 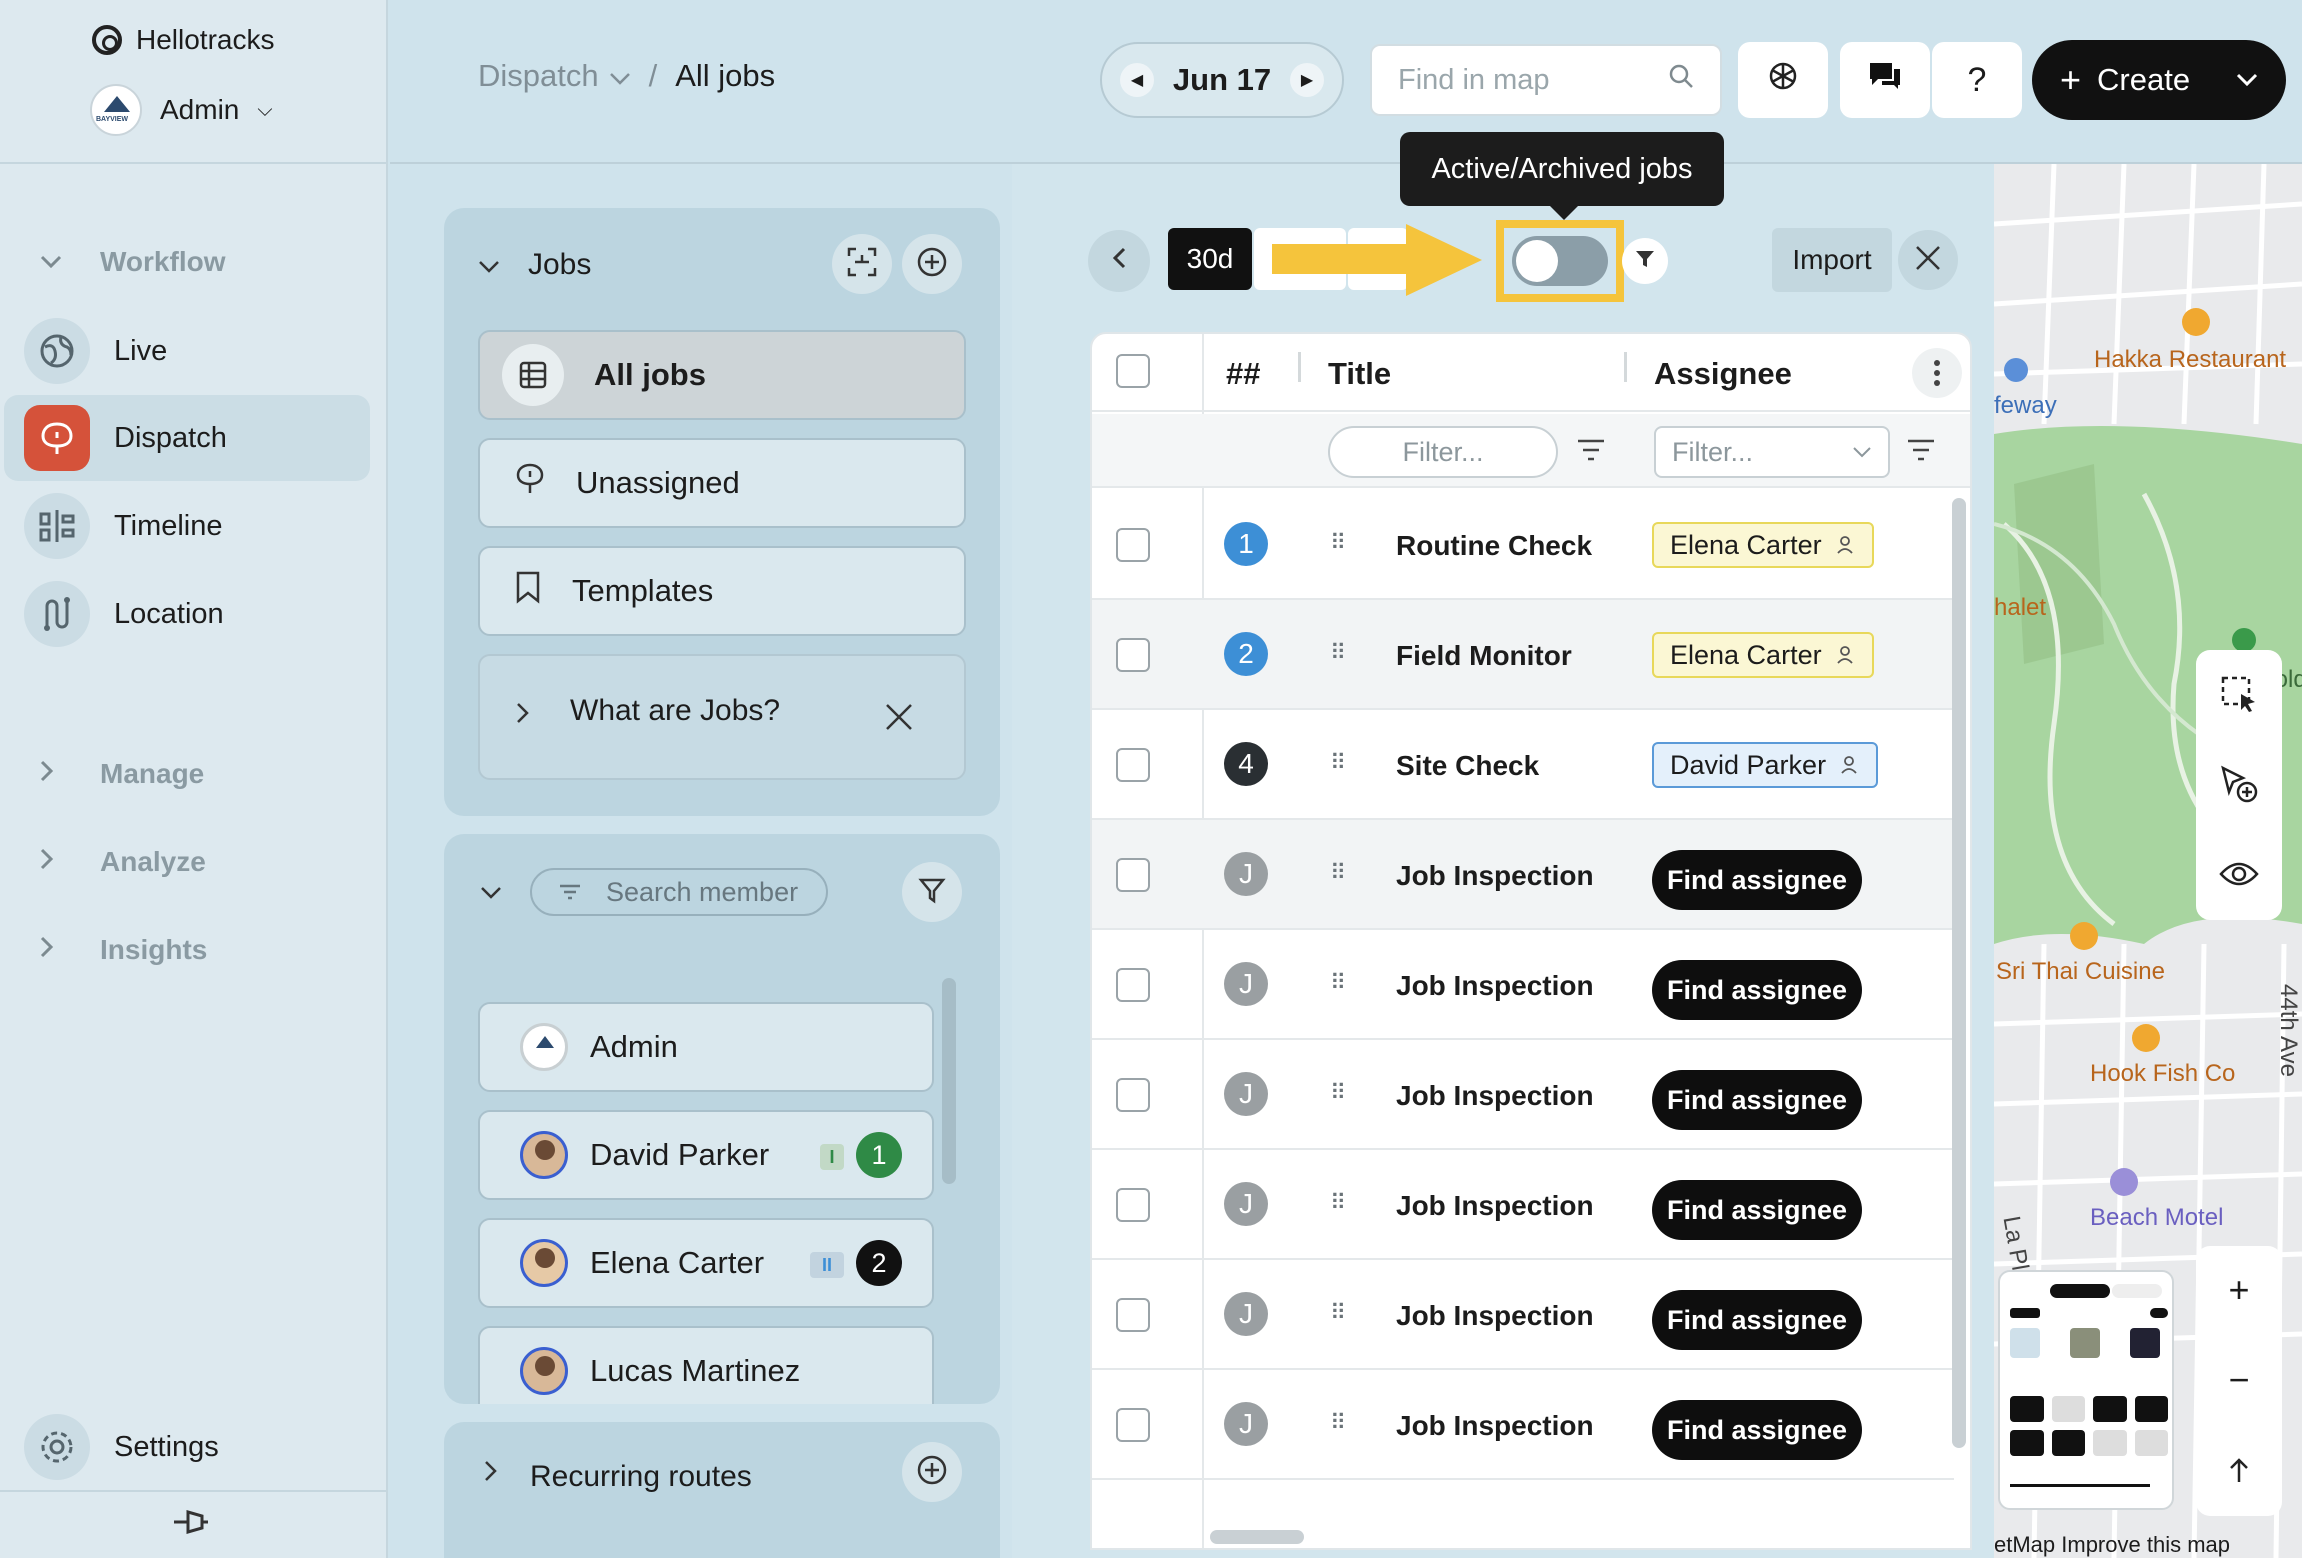 What do you see at coordinates (122, 774) in the screenshot?
I see `nav-group-manage: Manage` at bounding box center [122, 774].